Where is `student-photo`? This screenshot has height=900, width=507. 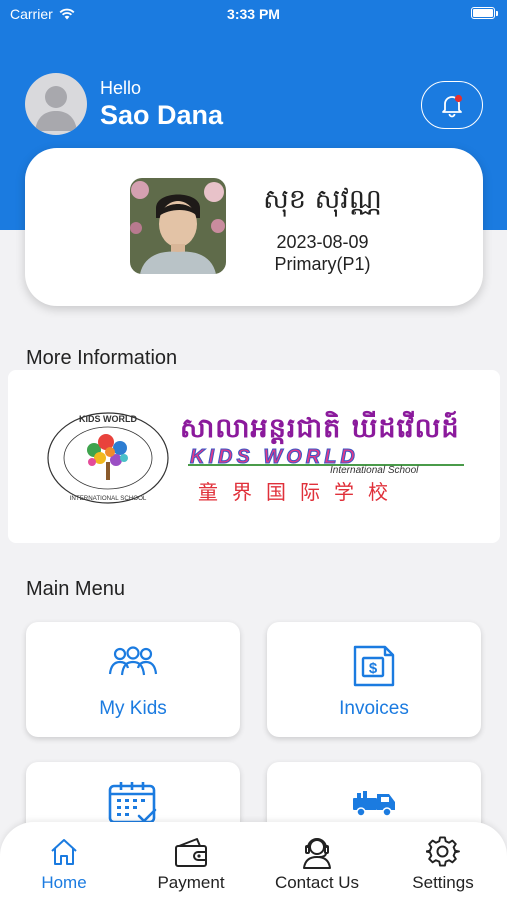
student-photo is located at coordinates (178, 226).